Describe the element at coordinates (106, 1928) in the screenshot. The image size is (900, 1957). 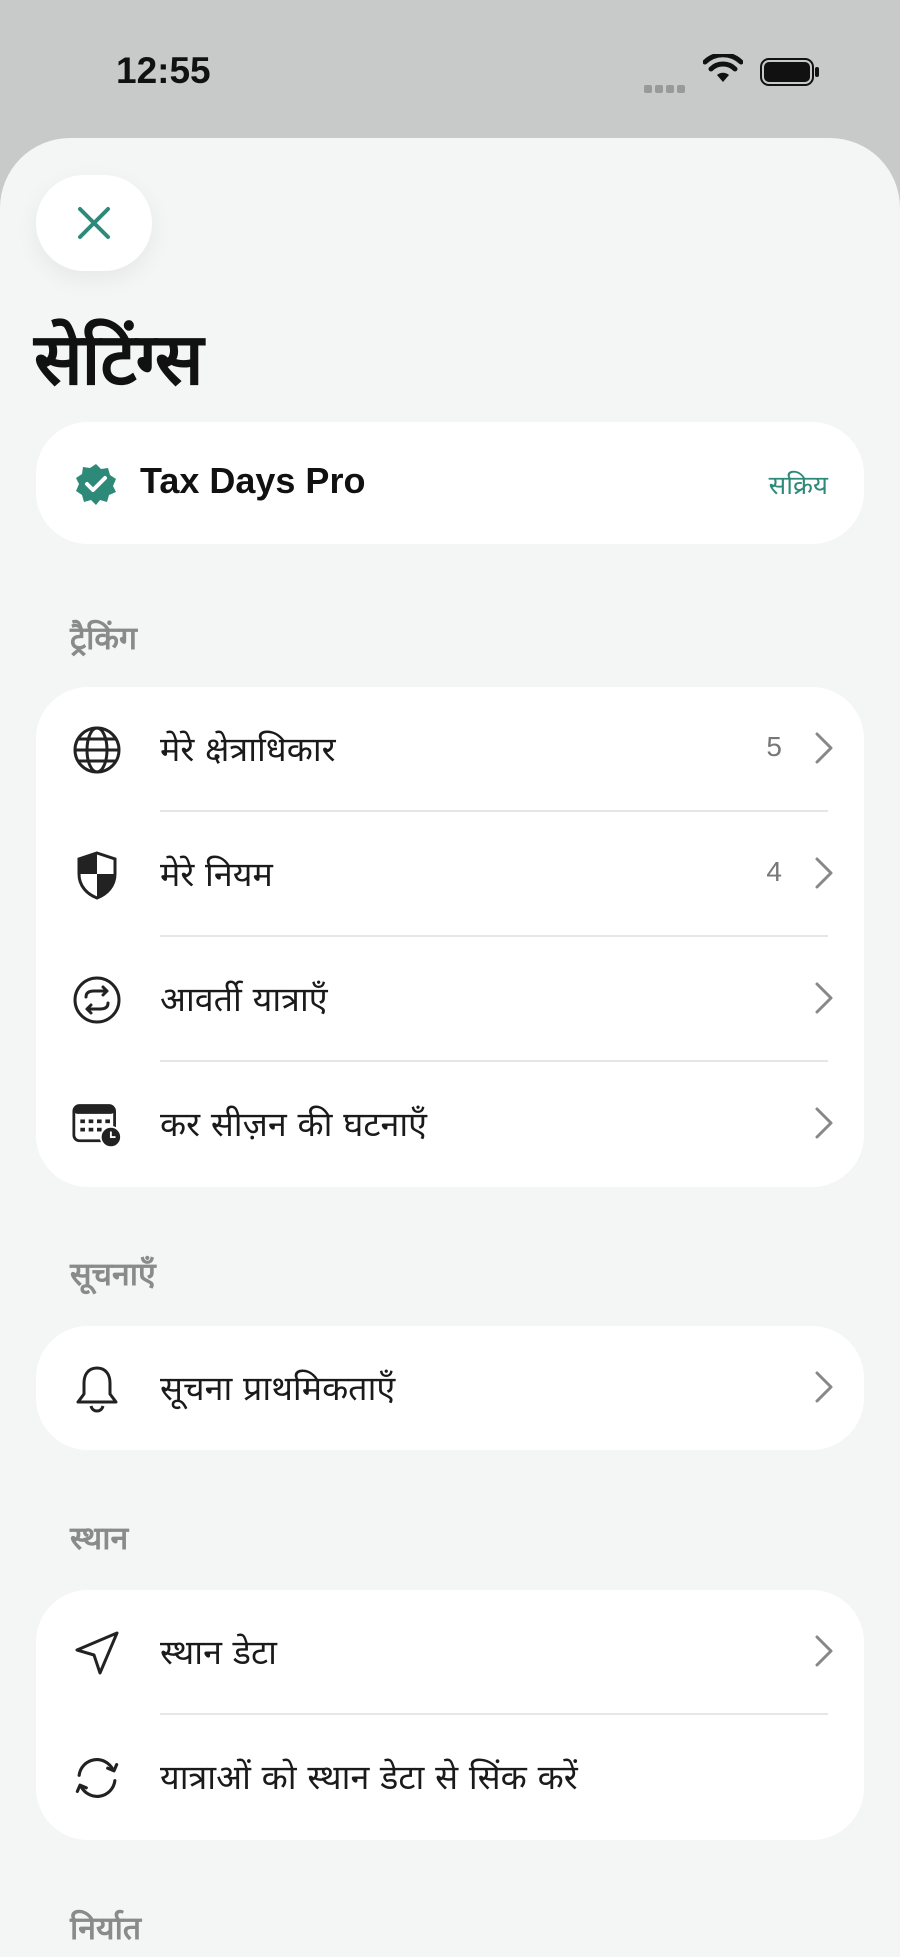
I see `section-label-export: निर्यात` at that location.